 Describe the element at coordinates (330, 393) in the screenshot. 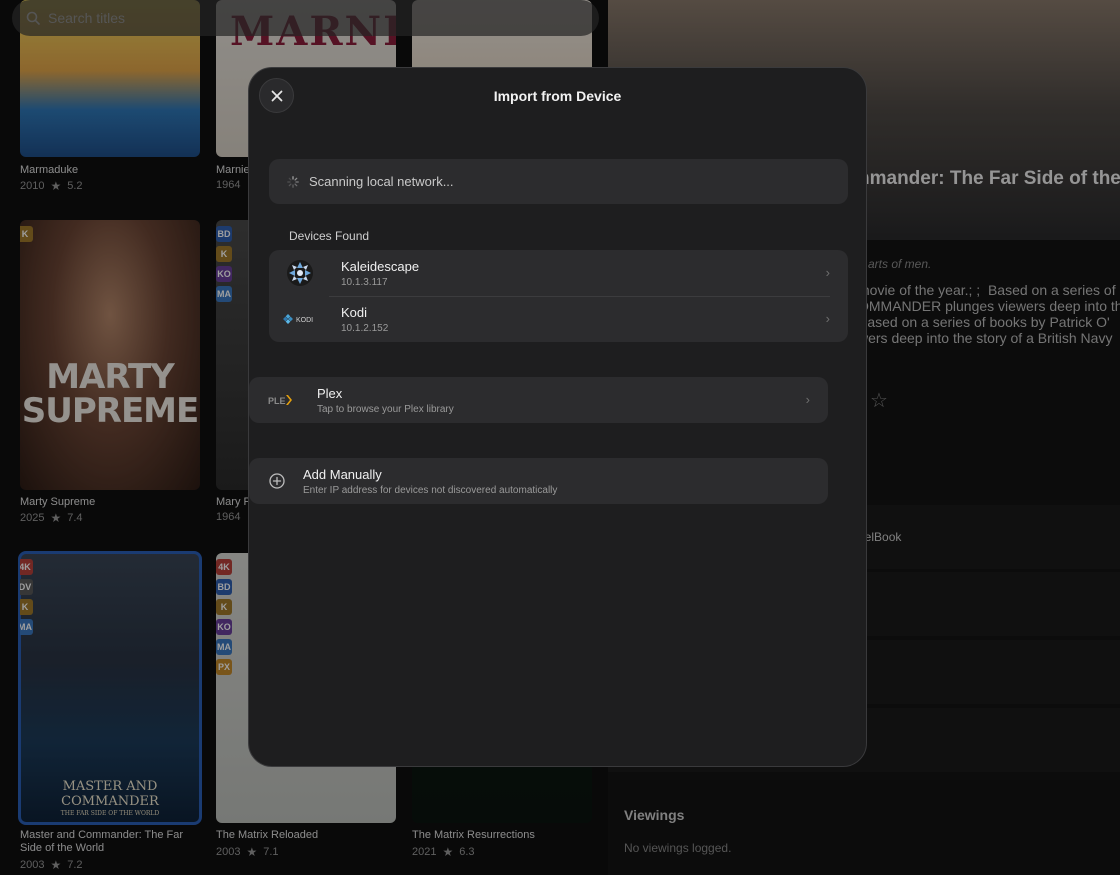

I see `plex-name: Plex` at that location.